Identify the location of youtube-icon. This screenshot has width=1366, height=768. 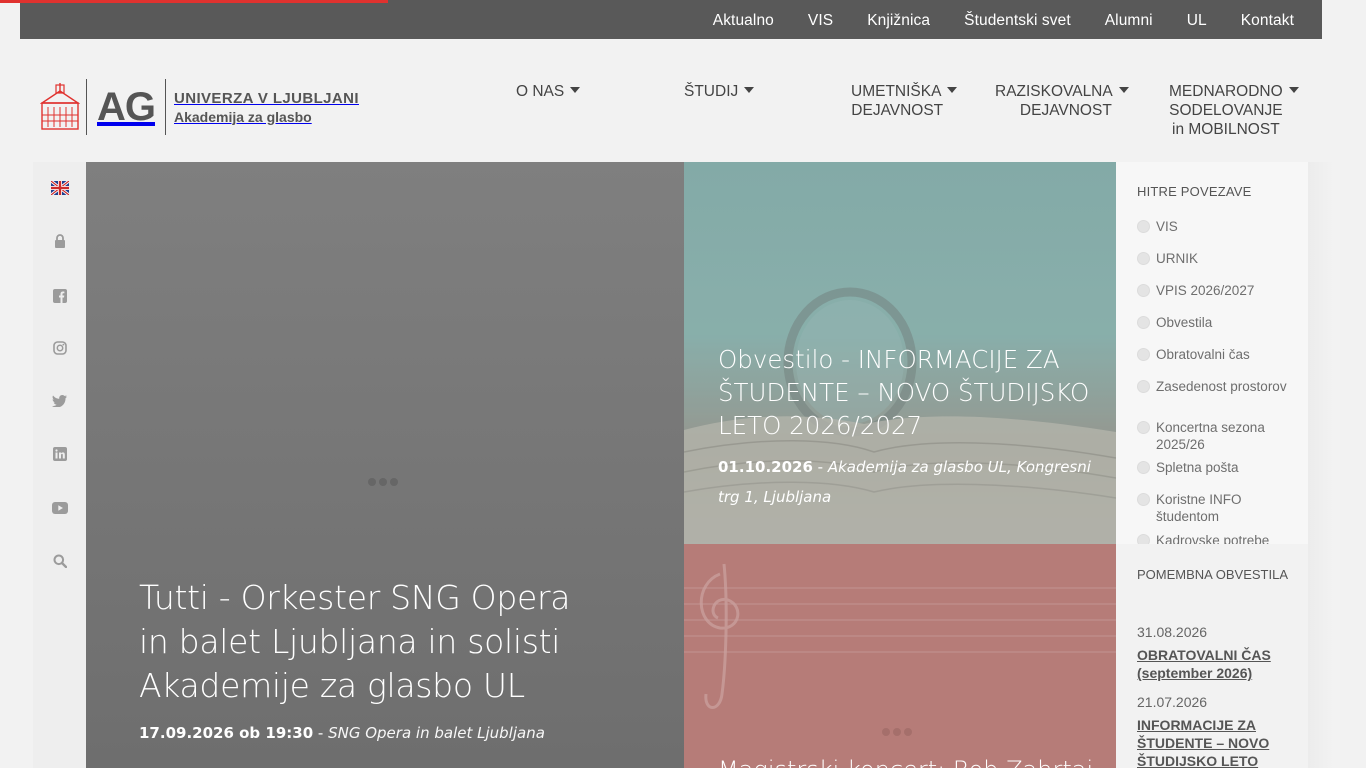
(59, 508).